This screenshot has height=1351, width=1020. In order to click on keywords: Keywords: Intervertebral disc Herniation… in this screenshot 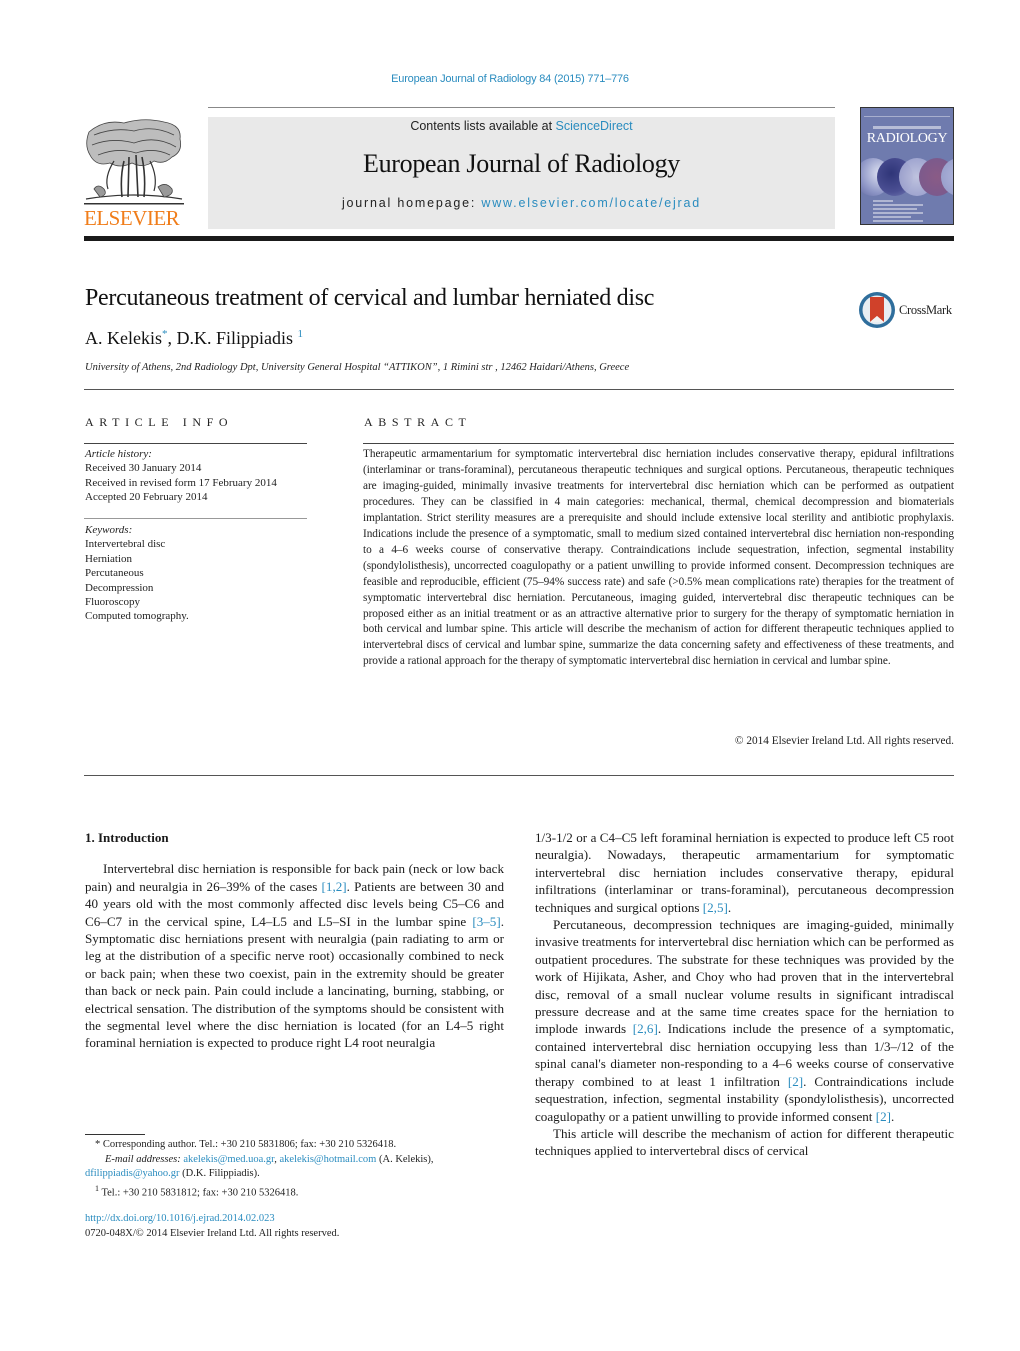, I will do `click(137, 573)`.